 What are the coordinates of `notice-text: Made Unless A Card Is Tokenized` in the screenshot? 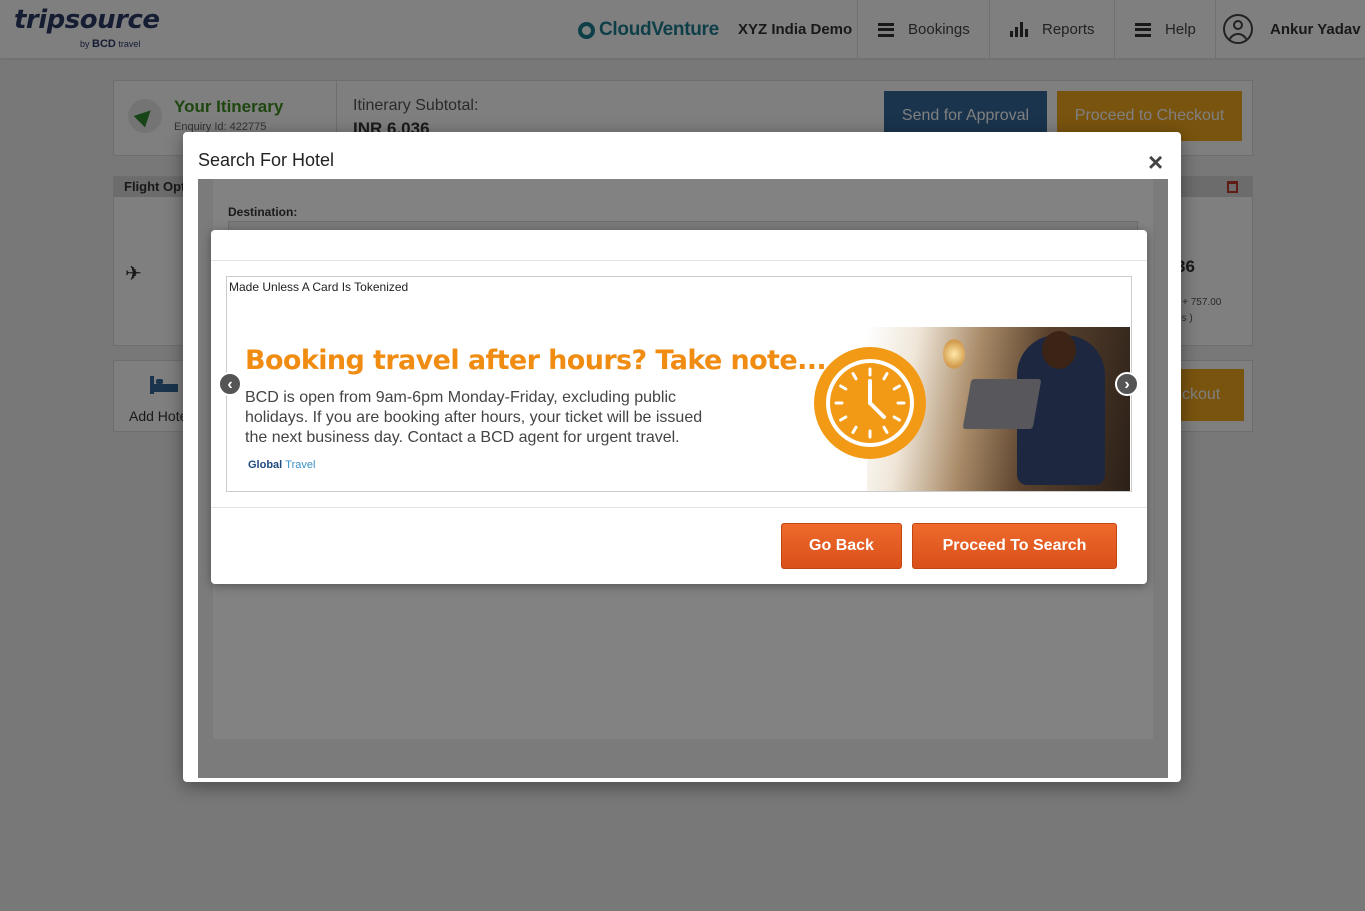 It's located at (319, 287).